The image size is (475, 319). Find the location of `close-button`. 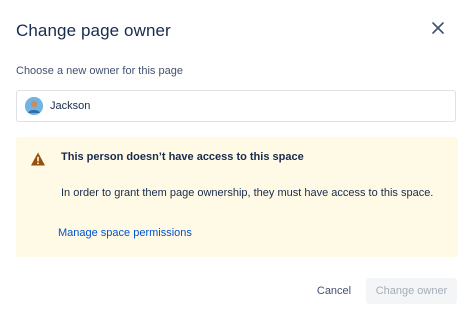

close-button is located at coordinates (438, 28).